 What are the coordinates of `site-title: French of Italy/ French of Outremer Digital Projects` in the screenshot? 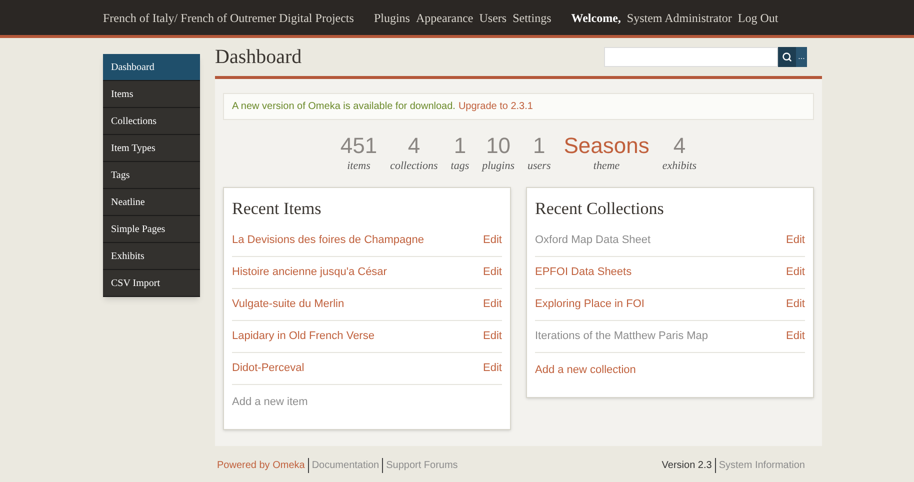 It's located at (228, 17).